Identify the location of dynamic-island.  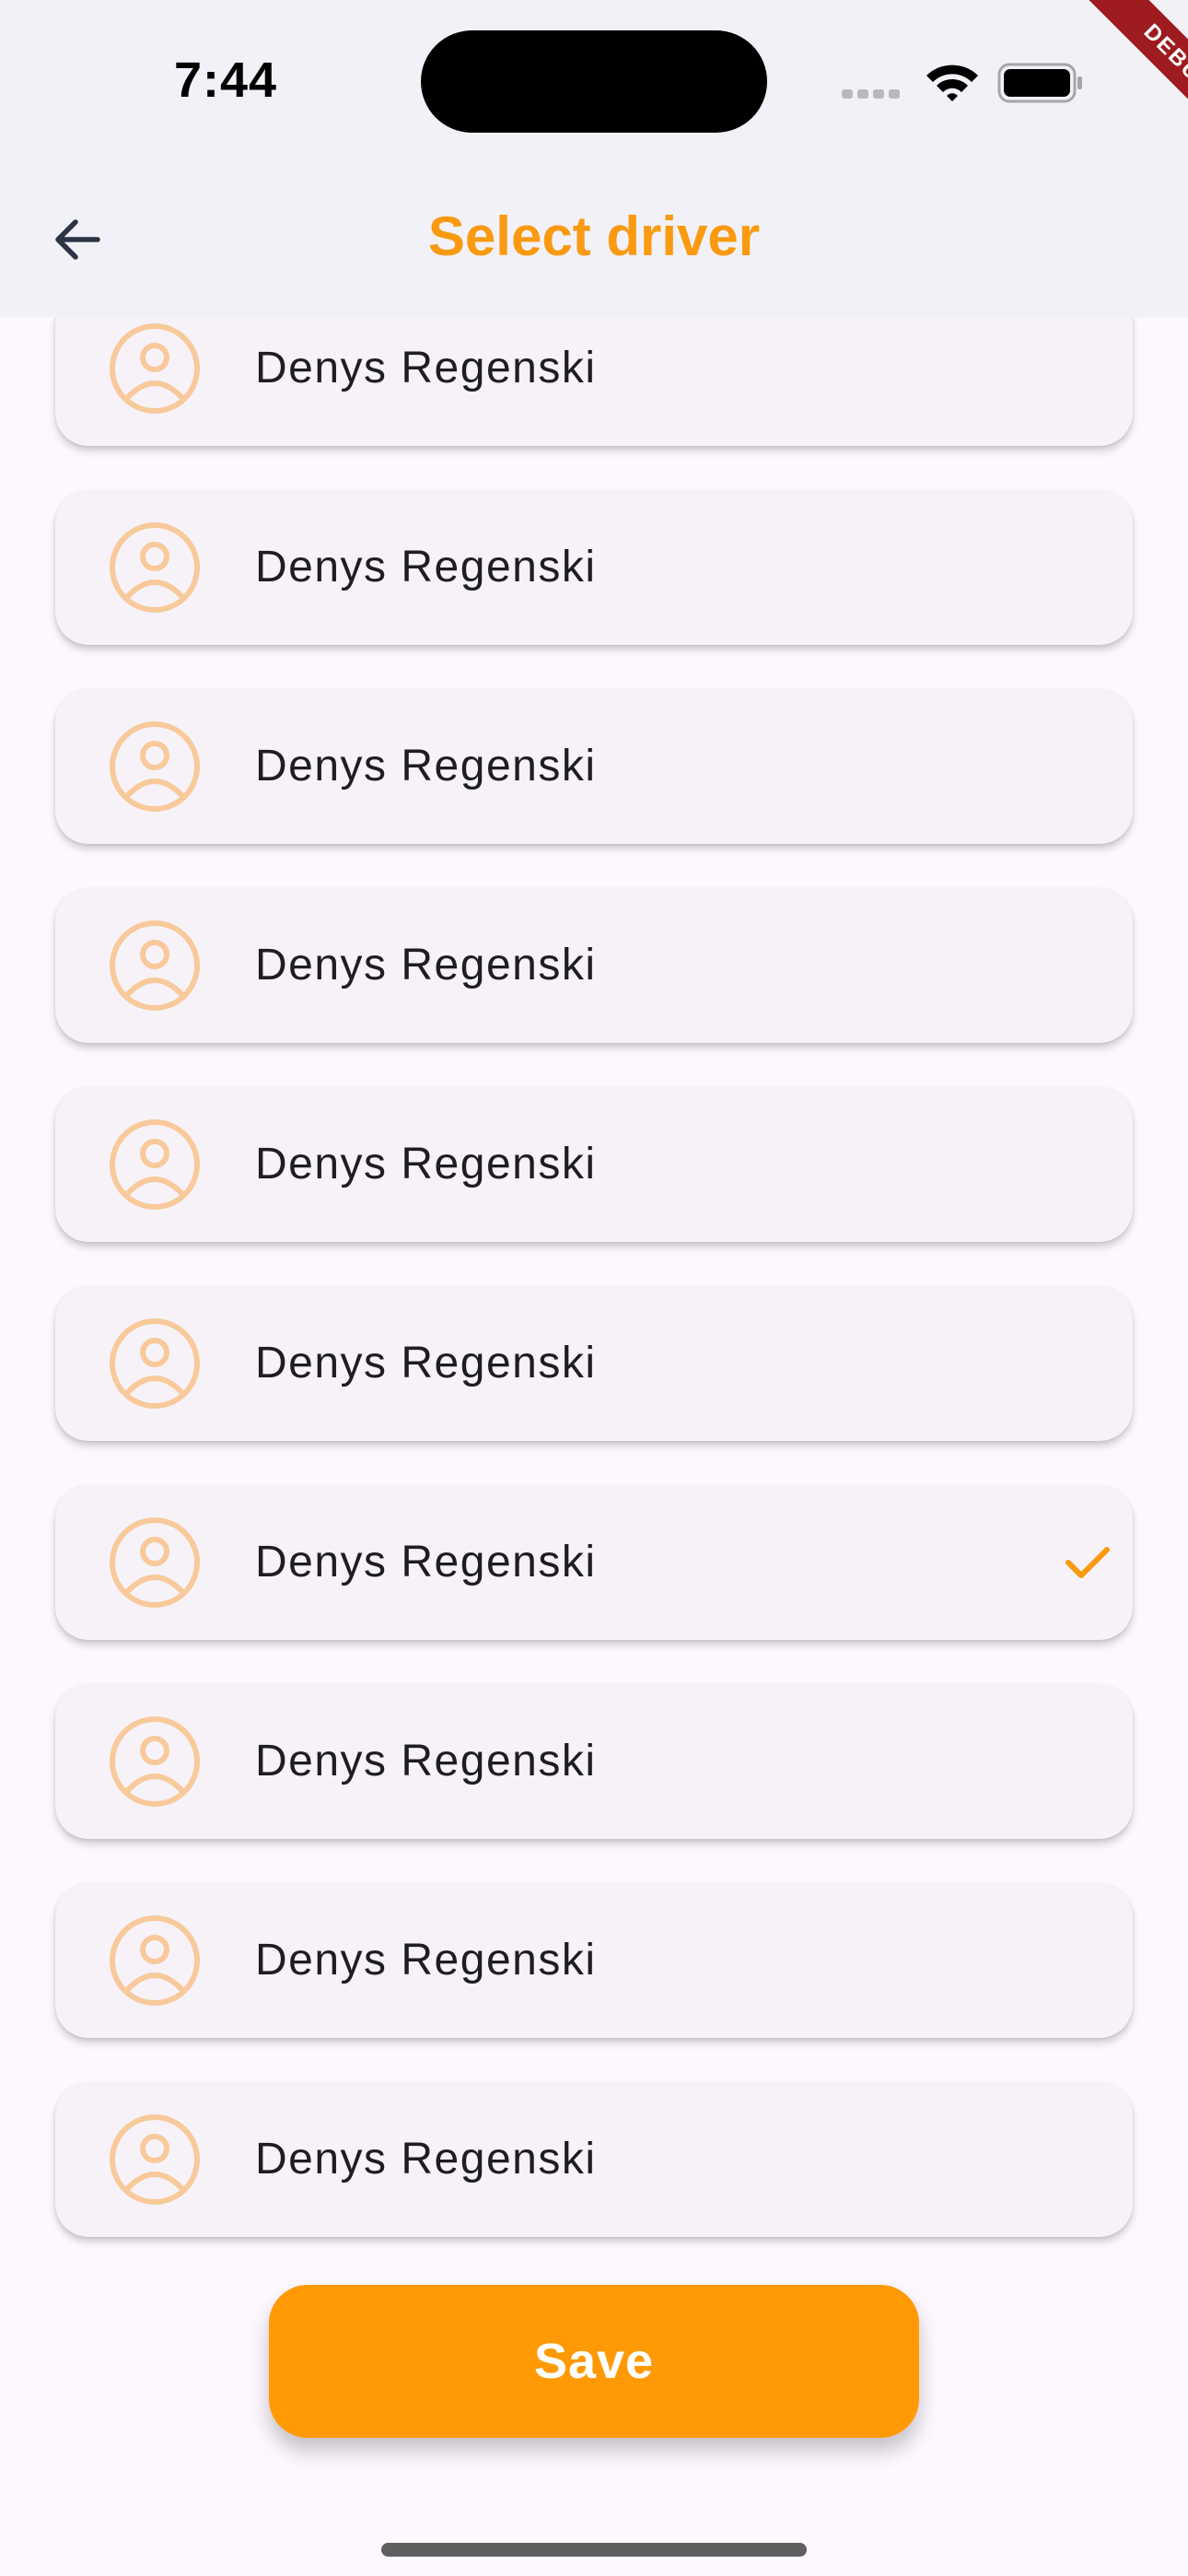
(594, 81).